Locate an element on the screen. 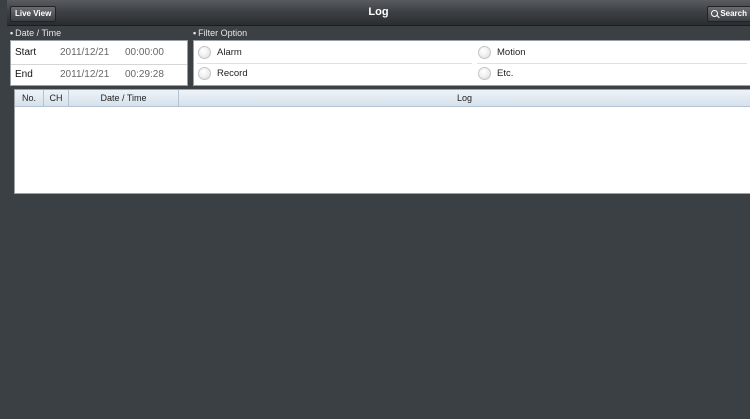  search-icon is located at coordinates (715, 13).